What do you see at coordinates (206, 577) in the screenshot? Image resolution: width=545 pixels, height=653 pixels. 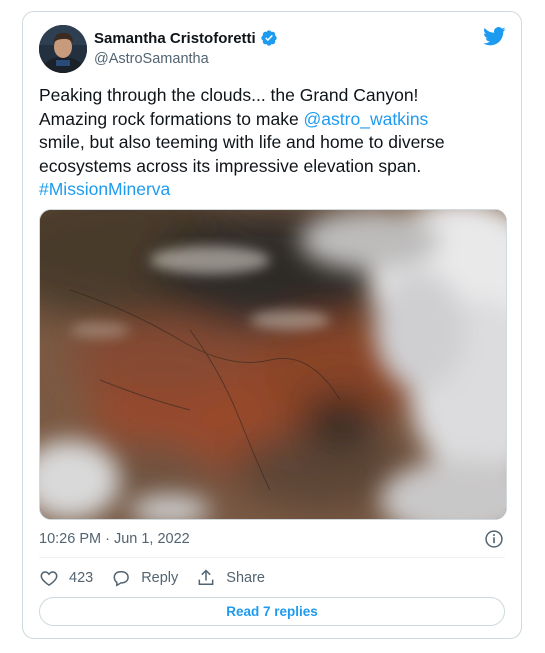 I see `share-upload-icon` at bounding box center [206, 577].